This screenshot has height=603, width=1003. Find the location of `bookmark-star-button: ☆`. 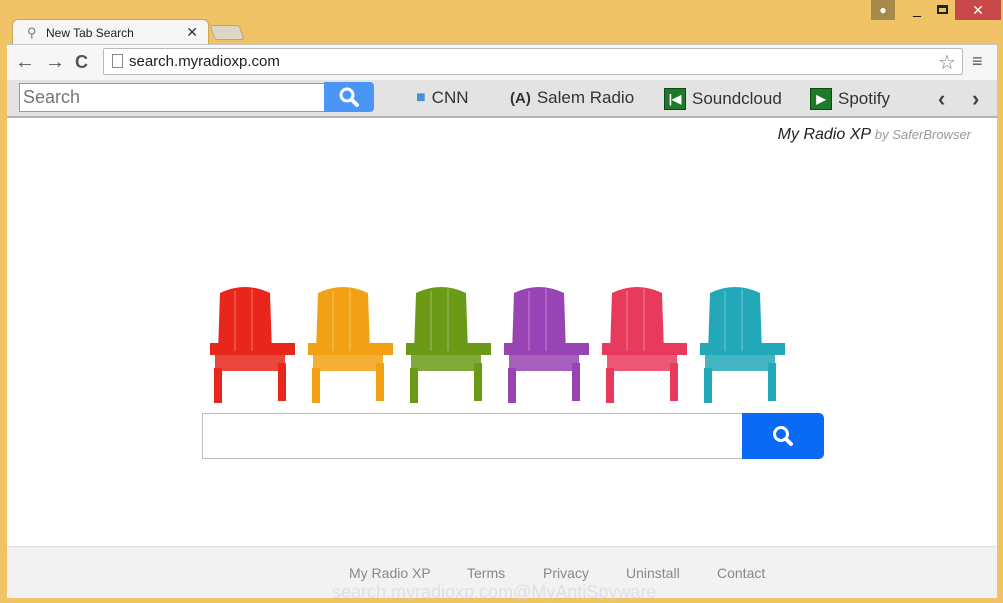

bookmark-star-button: ☆ is located at coordinates (947, 62).